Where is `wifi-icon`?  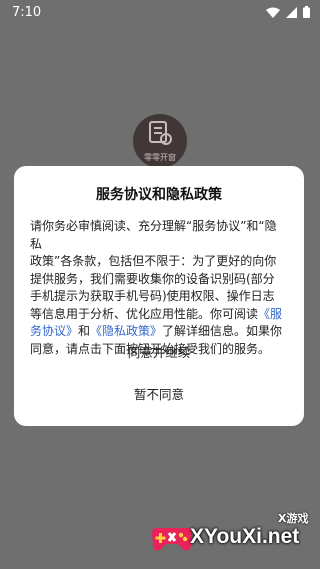 wifi-icon is located at coordinates (273, 12).